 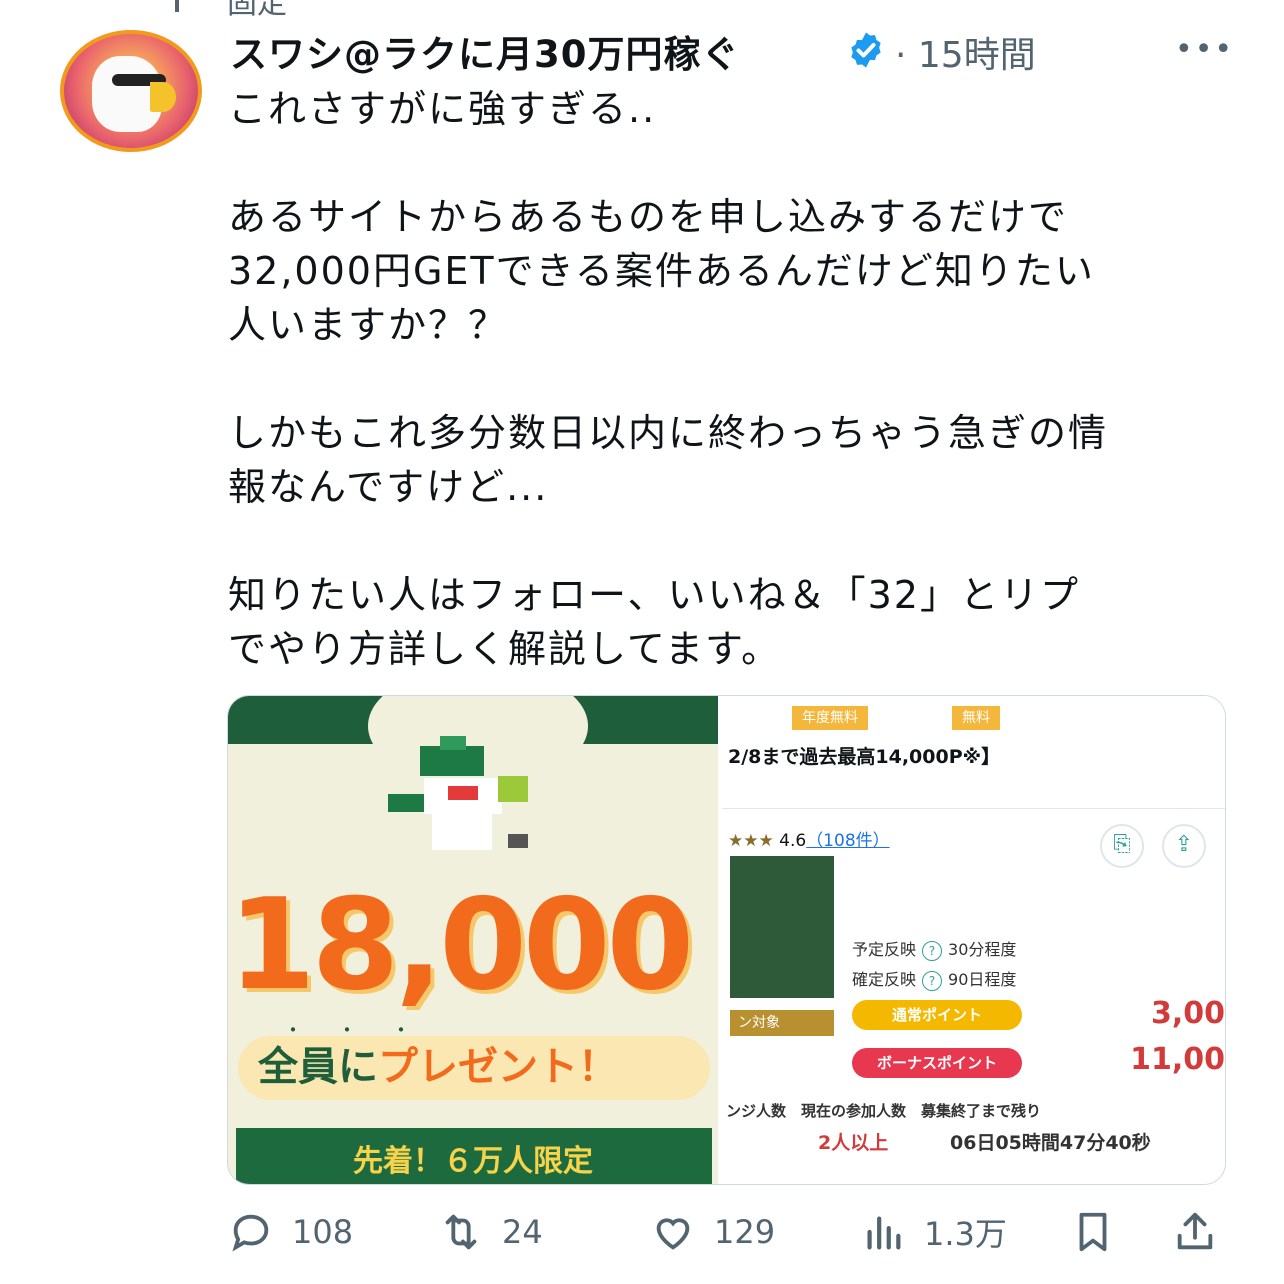 I want to click on product-thumbnail, so click(x=782, y=927).